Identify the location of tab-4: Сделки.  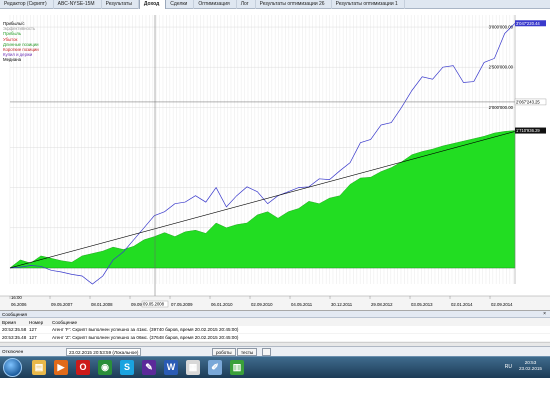
(180, 4).